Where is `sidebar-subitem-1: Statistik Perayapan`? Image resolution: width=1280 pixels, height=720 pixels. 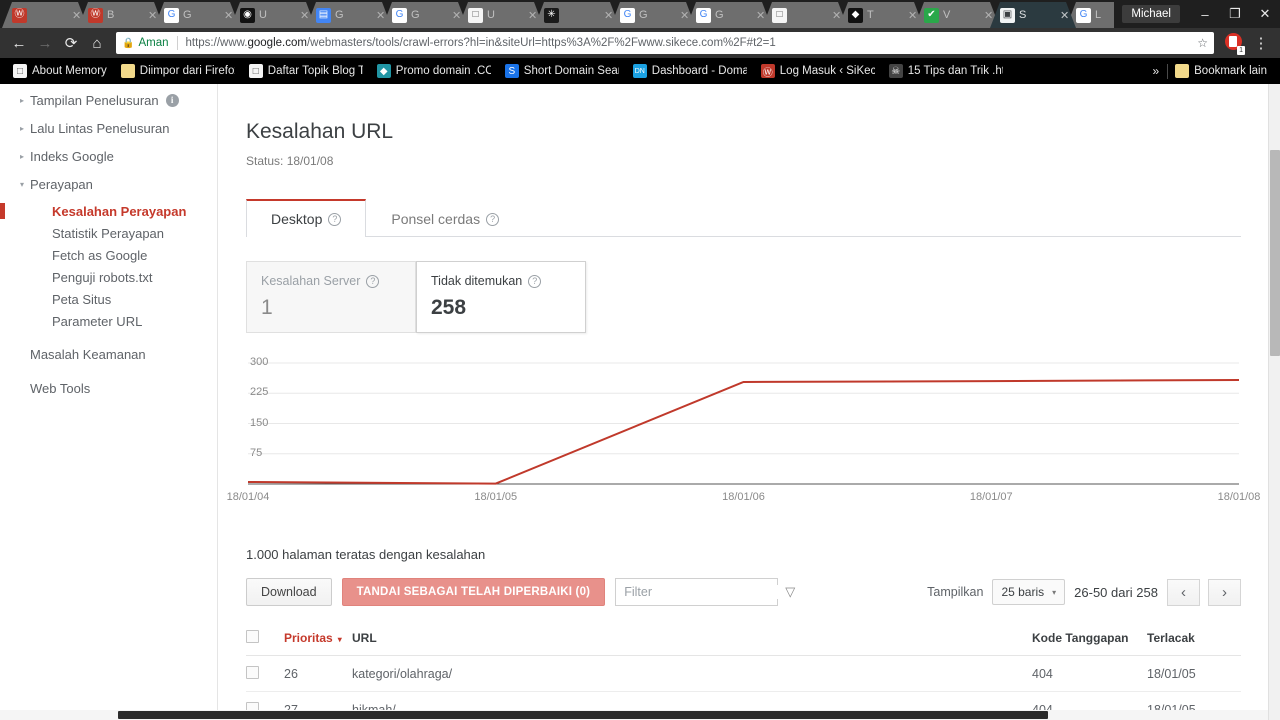
sidebar-subitem-1: Statistik Perayapan is located at coordinates (108, 233).